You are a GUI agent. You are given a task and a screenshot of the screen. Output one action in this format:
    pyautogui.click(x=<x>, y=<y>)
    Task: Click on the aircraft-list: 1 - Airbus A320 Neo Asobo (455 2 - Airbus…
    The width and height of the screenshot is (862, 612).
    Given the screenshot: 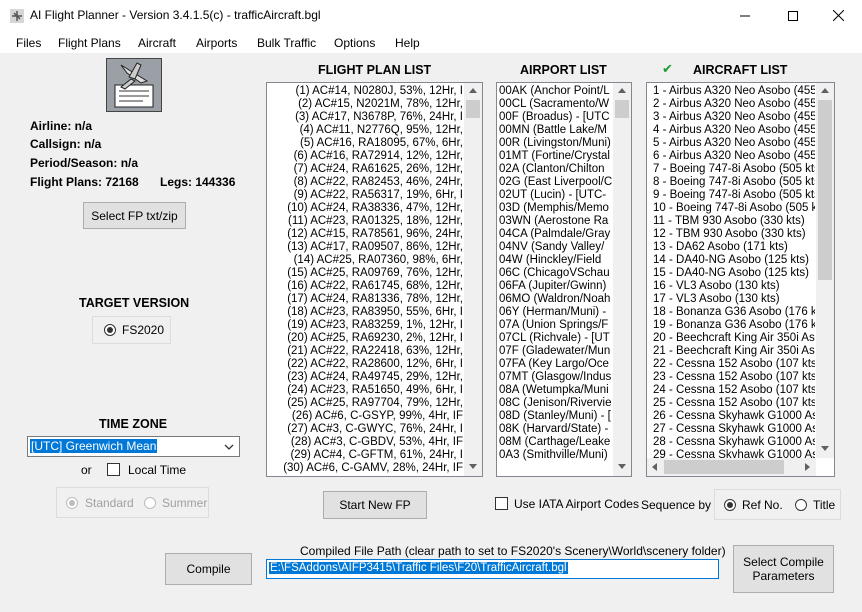 What is the action you would take?
    pyautogui.click(x=740, y=279)
    